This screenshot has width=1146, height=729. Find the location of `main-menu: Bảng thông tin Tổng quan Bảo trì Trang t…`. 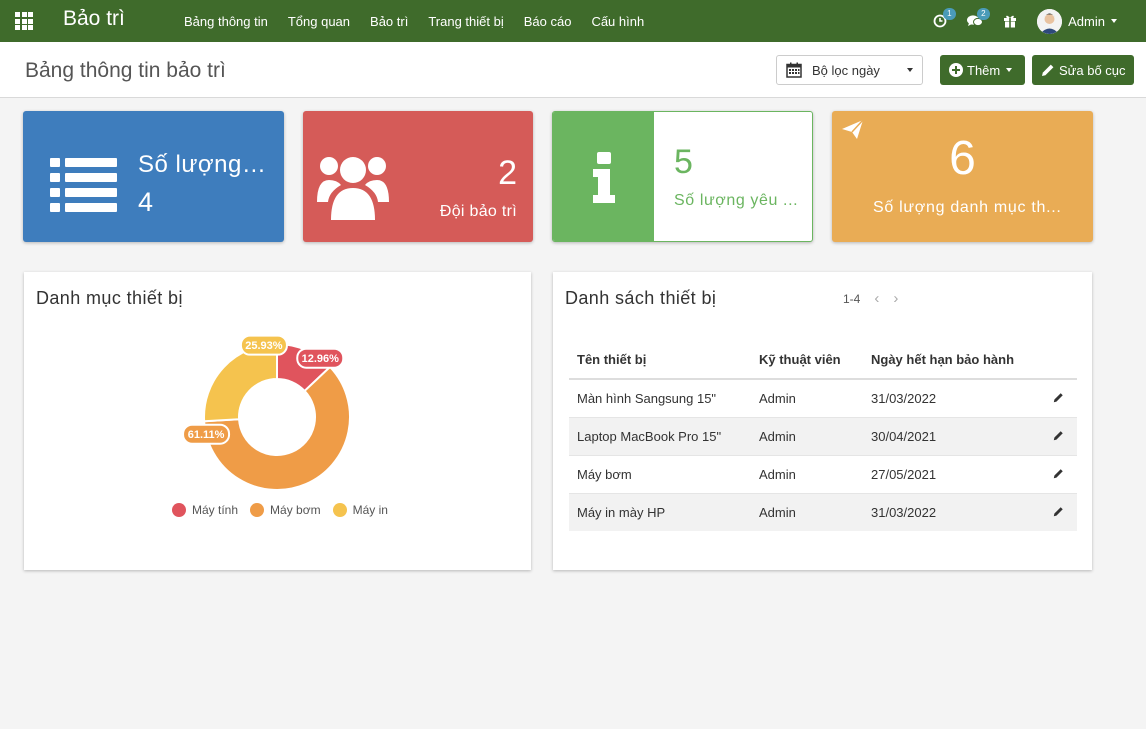

main-menu: Bảng thông tin Tổng quan Bảo trì Trang t… is located at coordinates (424, 21).